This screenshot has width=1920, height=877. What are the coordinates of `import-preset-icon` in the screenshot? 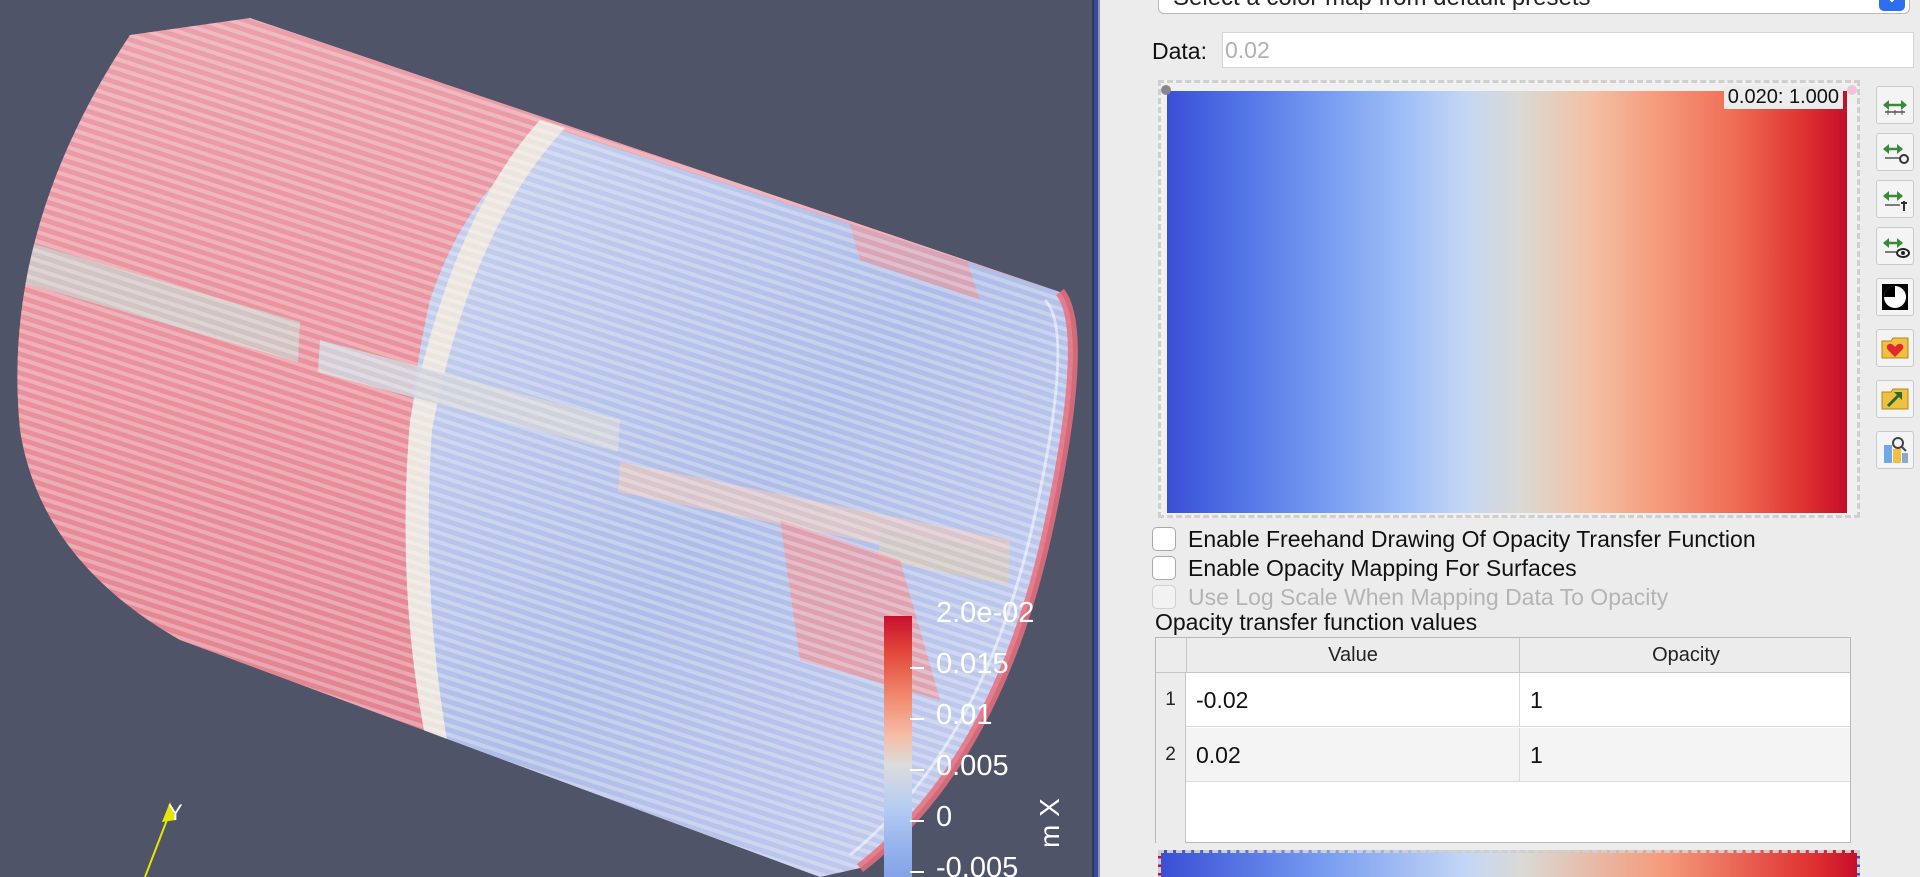 It's located at (1895, 399).